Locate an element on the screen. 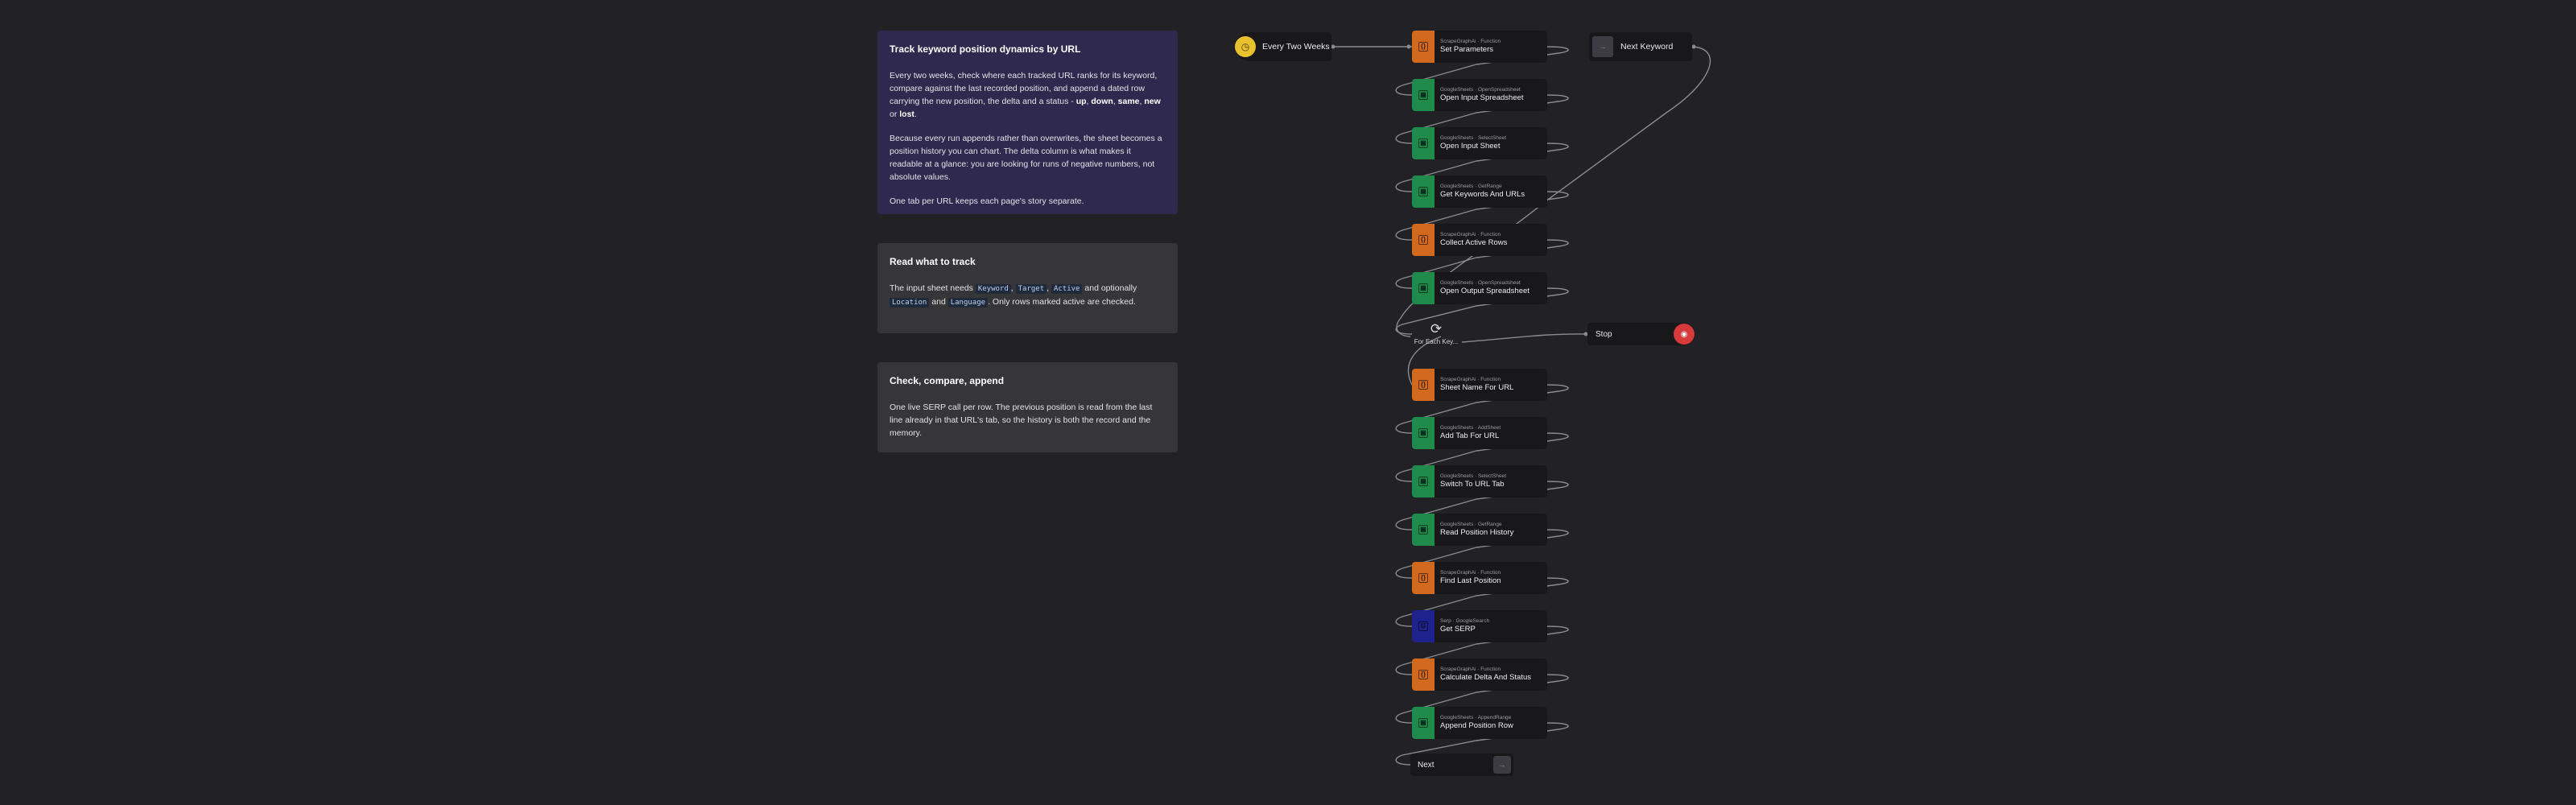  node-stop: Stop ◉ is located at coordinates (1641, 334).